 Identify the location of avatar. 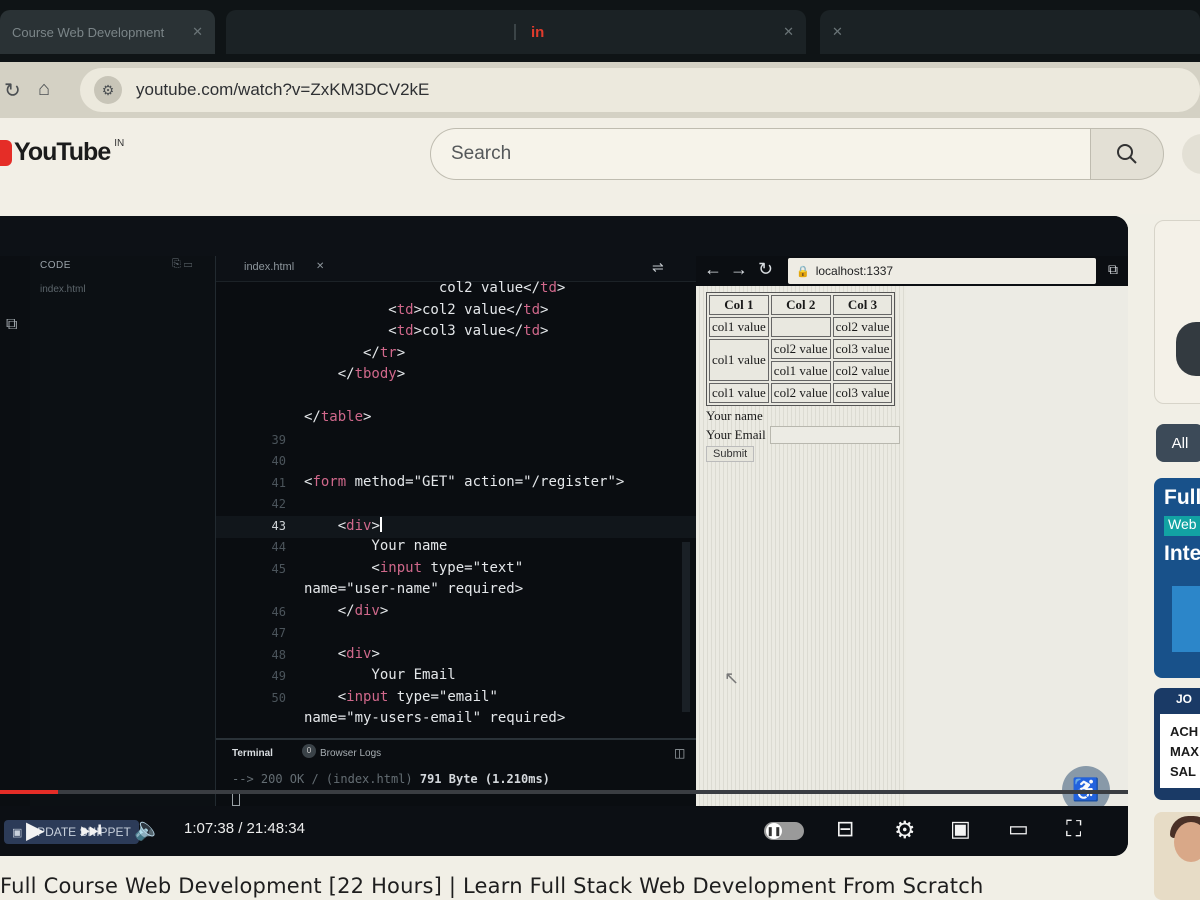
(1188, 349).